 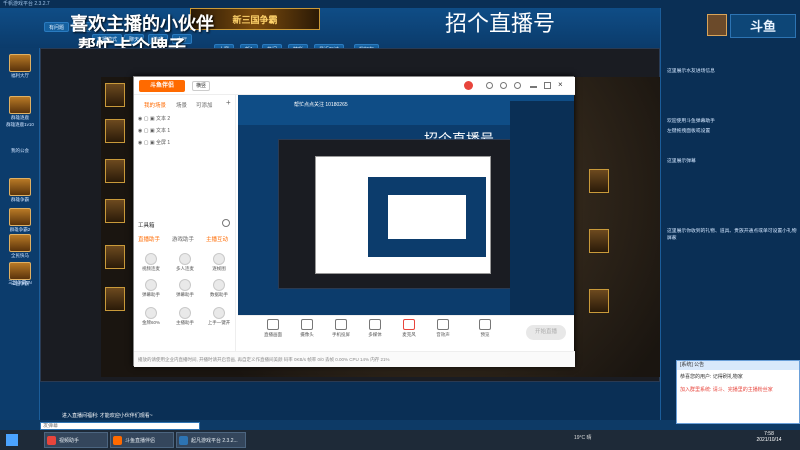 I want to click on sidebar-item-welfare: 福利大厅, so click(x=20, y=66).